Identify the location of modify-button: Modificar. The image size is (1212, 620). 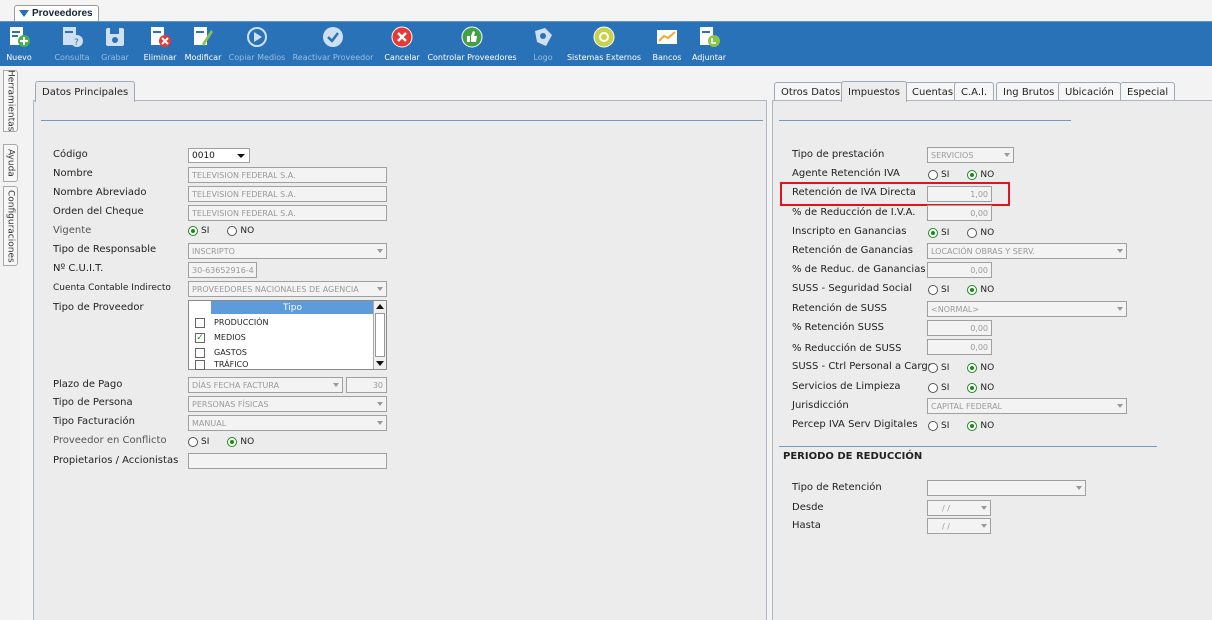
(203, 44).